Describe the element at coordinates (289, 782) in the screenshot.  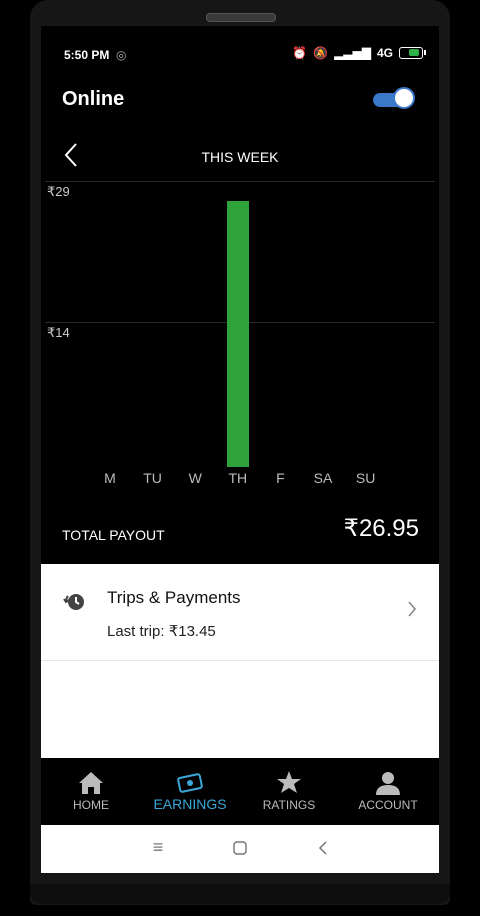
I see `star-icon` at that location.